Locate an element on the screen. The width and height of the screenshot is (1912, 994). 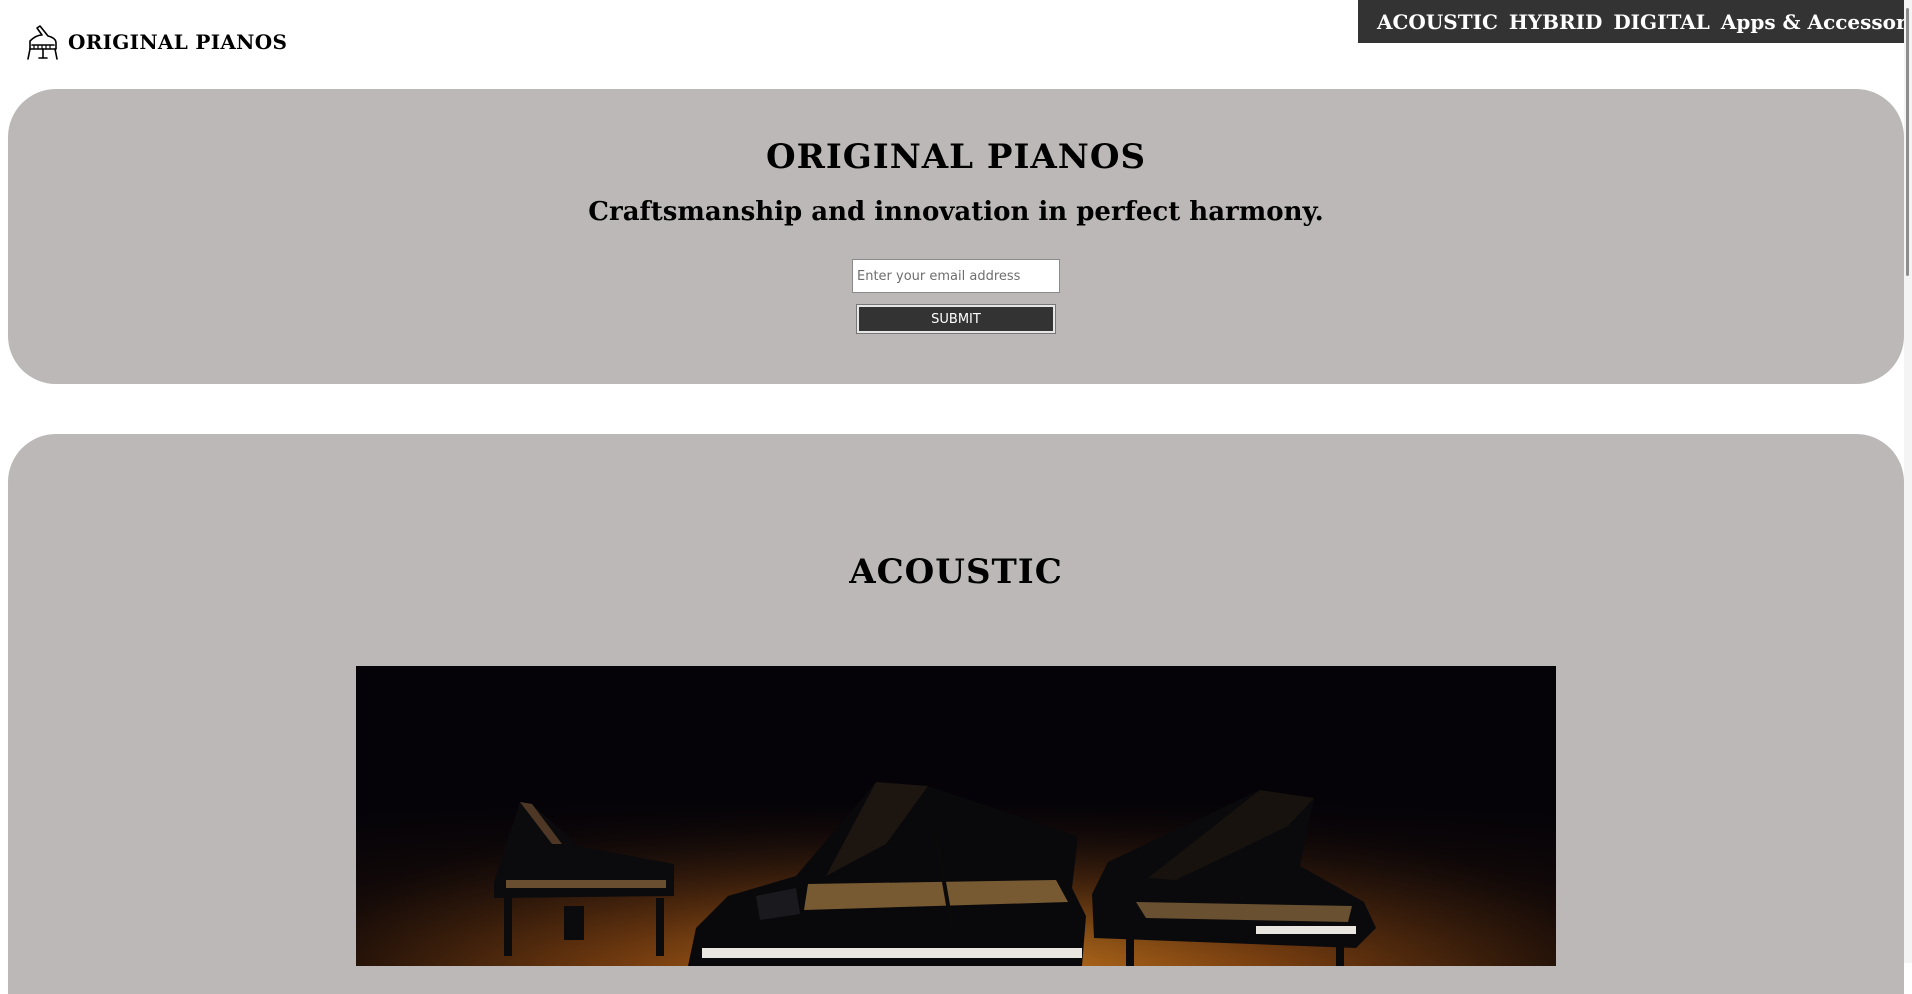
hero-title: ORIGINAL PIANOS is located at coordinates (956, 157).